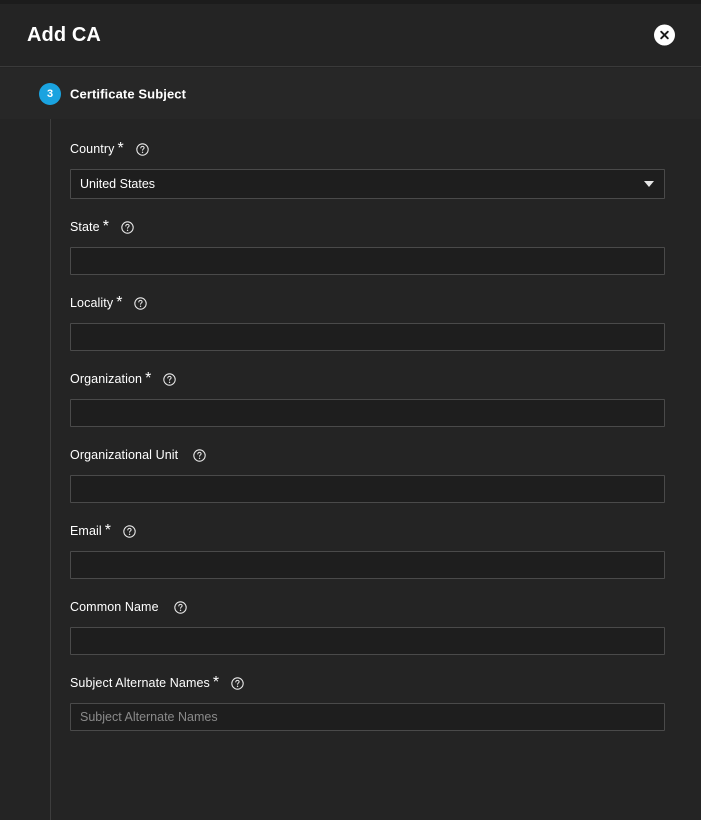 The width and height of the screenshot is (701, 820). I want to click on locality-input, so click(367, 337).